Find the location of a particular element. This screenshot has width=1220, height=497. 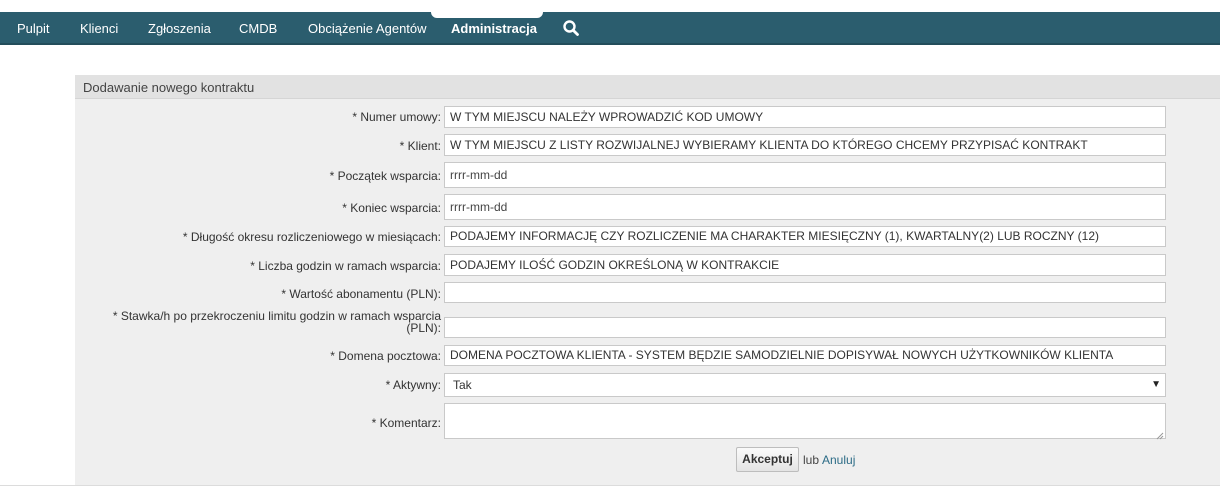

komentarz-textarea is located at coordinates (805, 421).